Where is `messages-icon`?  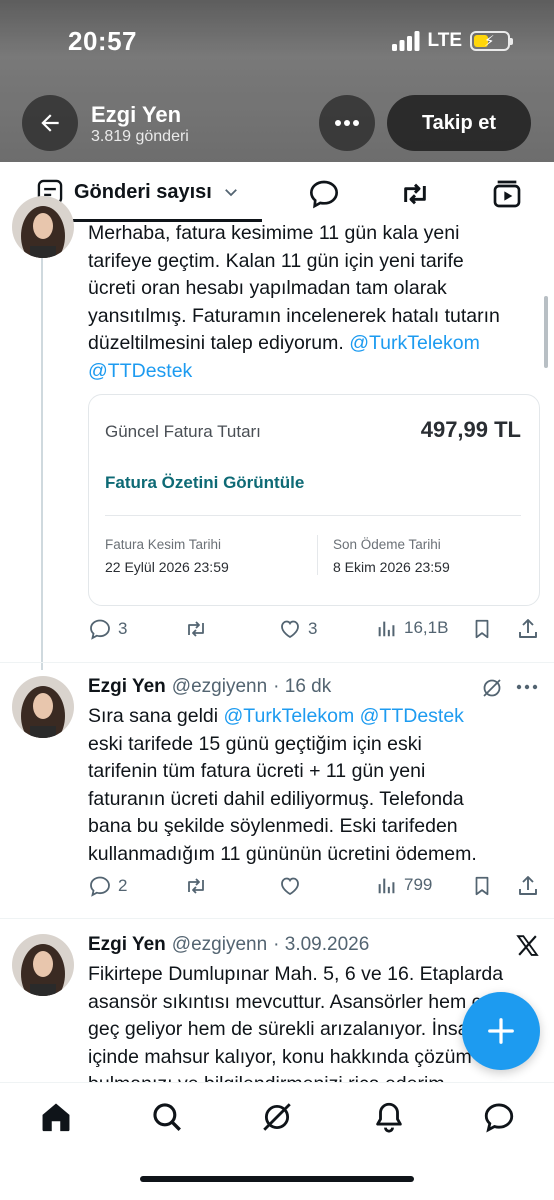 messages-icon is located at coordinates (499, 1117).